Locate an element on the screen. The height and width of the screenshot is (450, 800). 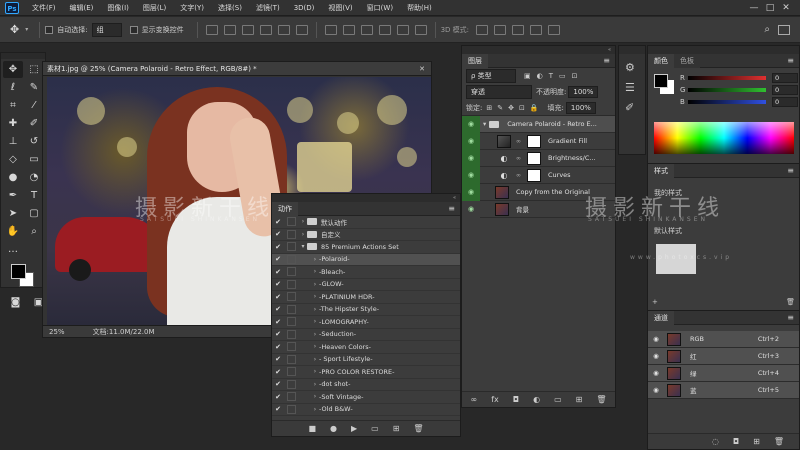
menu-image: 图像(I) is located at coordinates (118, 8).